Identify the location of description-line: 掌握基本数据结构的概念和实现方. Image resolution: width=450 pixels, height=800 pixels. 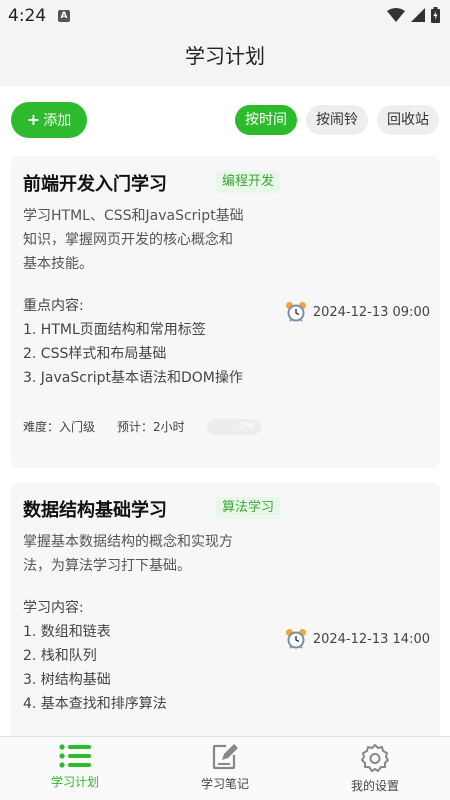
(128, 542).